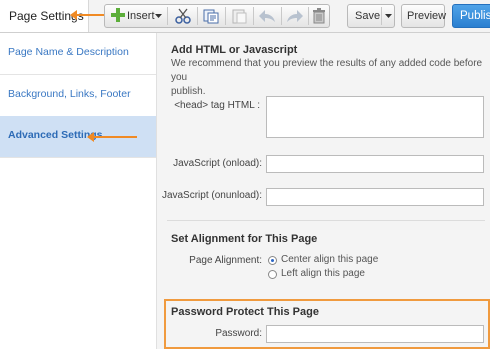 The height and width of the screenshot is (349, 490). I want to click on undo-icon, so click(267, 16).